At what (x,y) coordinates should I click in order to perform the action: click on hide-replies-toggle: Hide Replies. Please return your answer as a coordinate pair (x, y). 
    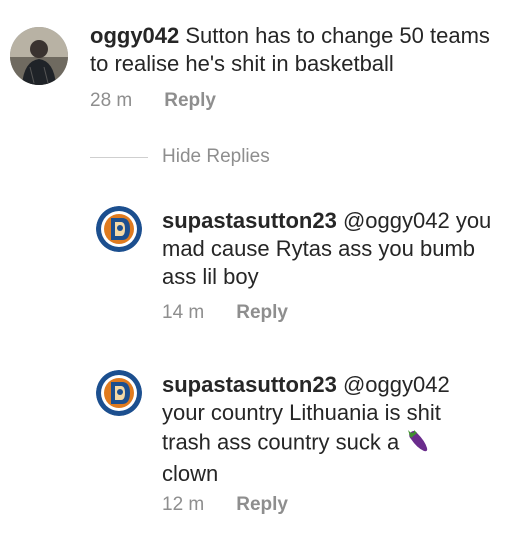
    Looking at the image, I should click on (180, 157).